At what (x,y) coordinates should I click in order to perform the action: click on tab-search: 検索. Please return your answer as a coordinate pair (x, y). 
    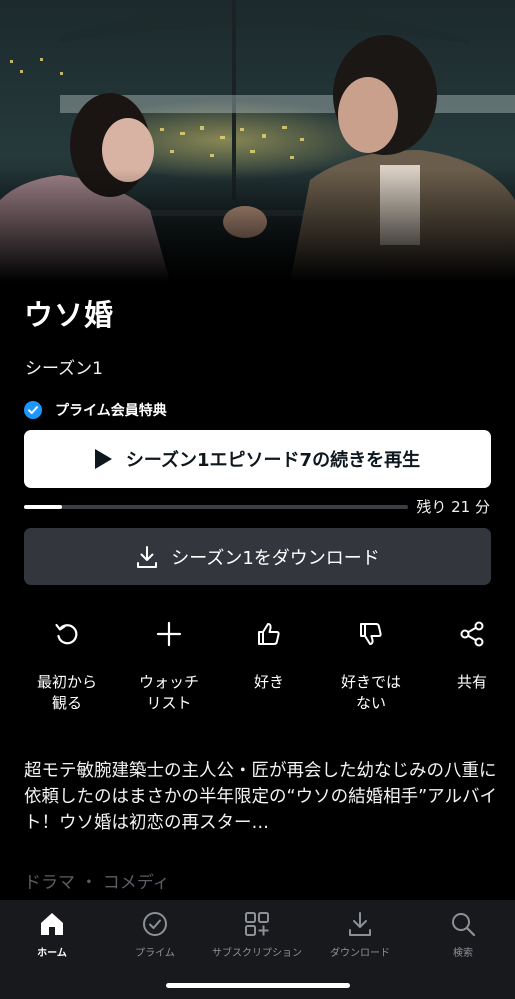
    Looking at the image, I should click on (463, 933).